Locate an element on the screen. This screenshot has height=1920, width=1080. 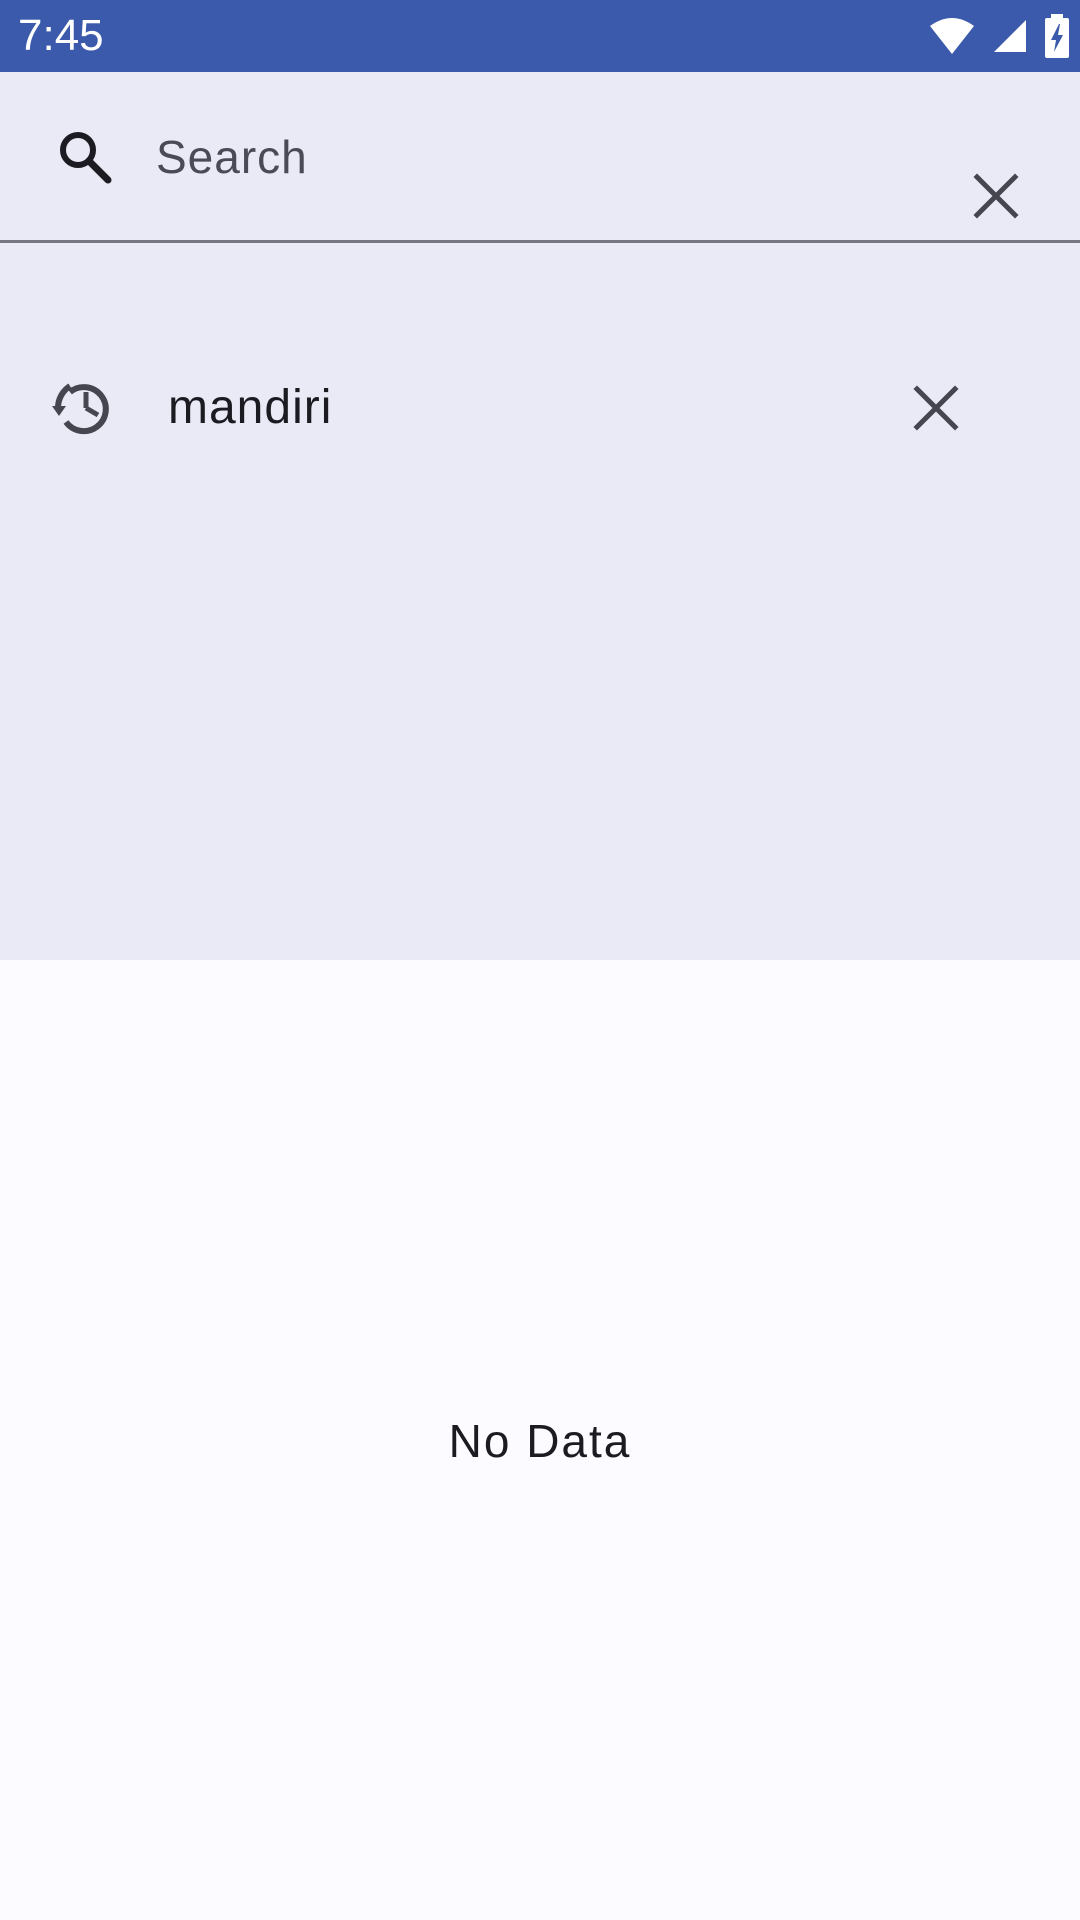
empty-state-message: No Data is located at coordinates (540, 1441).